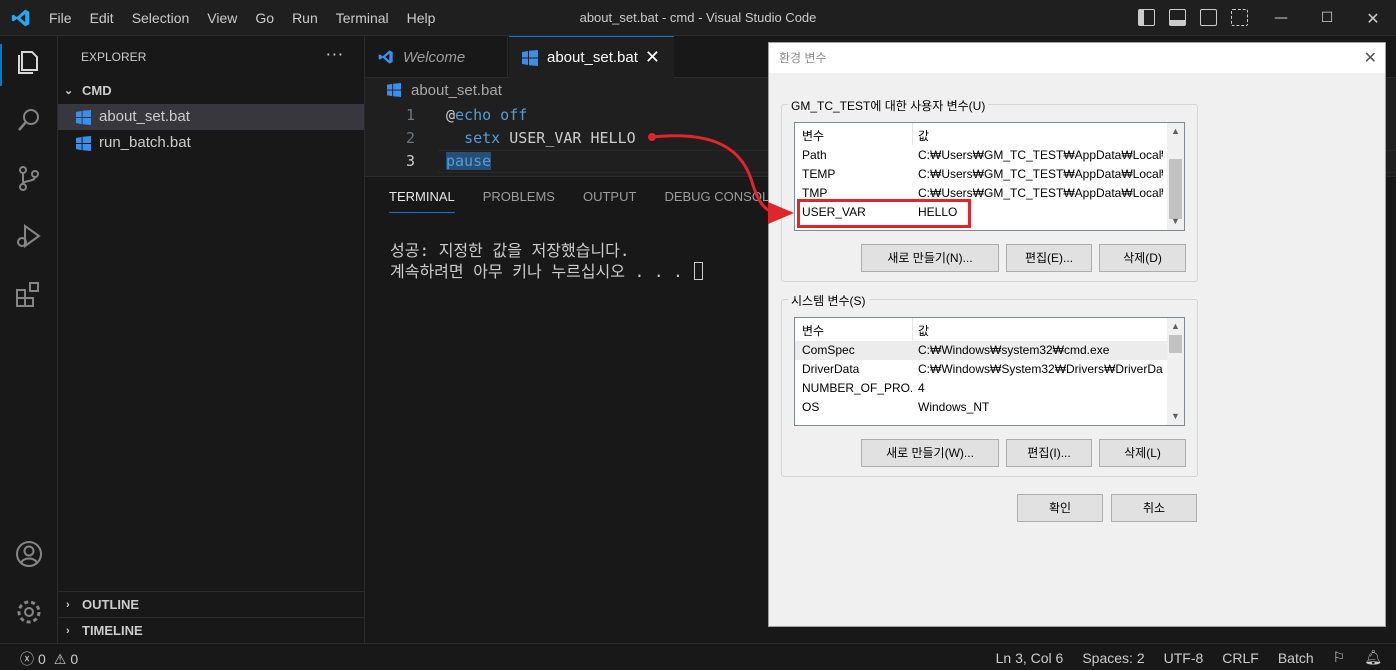 The width and height of the screenshot is (1396, 670). Describe the element at coordinates (29, 294) in the screenshot. I see `extensions-icon` at that location.